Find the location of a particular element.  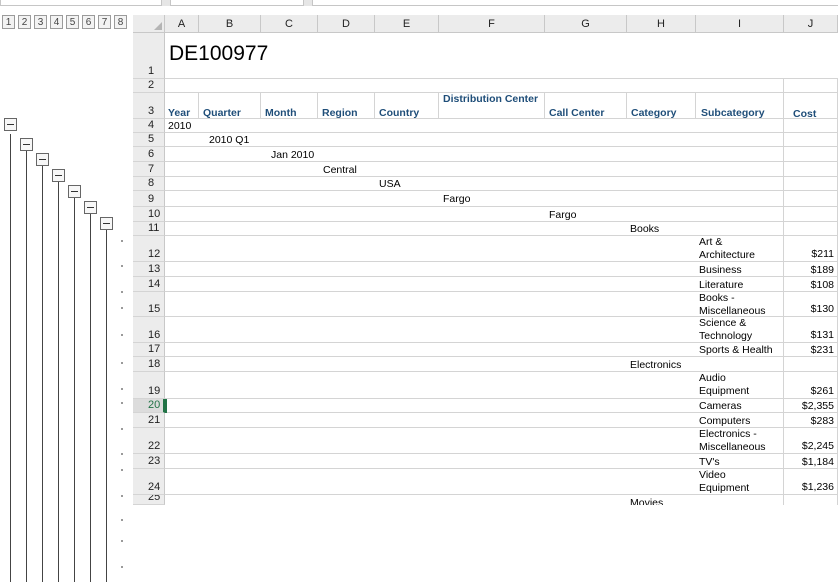

cell-month: Jan 2010 is located at coordinates (292, 155).